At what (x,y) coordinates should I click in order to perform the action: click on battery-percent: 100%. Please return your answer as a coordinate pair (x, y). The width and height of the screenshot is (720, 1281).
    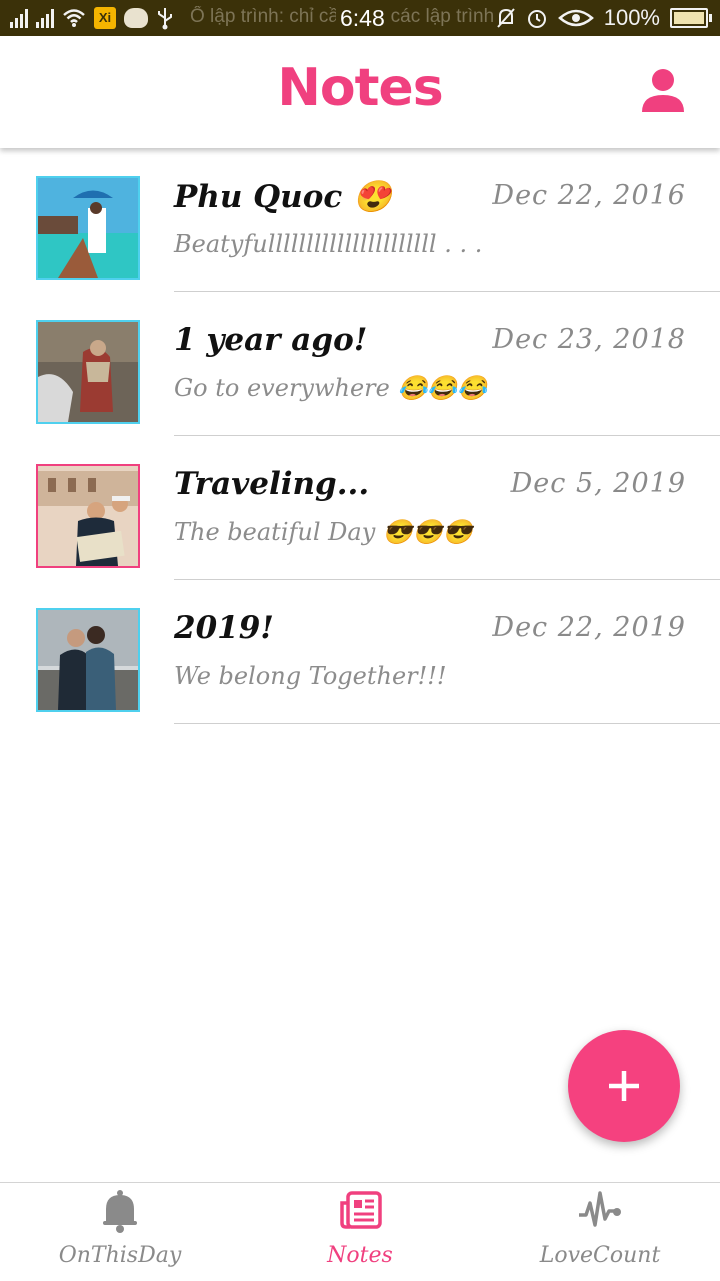
    Looking at the image, I should click on (631, 17).